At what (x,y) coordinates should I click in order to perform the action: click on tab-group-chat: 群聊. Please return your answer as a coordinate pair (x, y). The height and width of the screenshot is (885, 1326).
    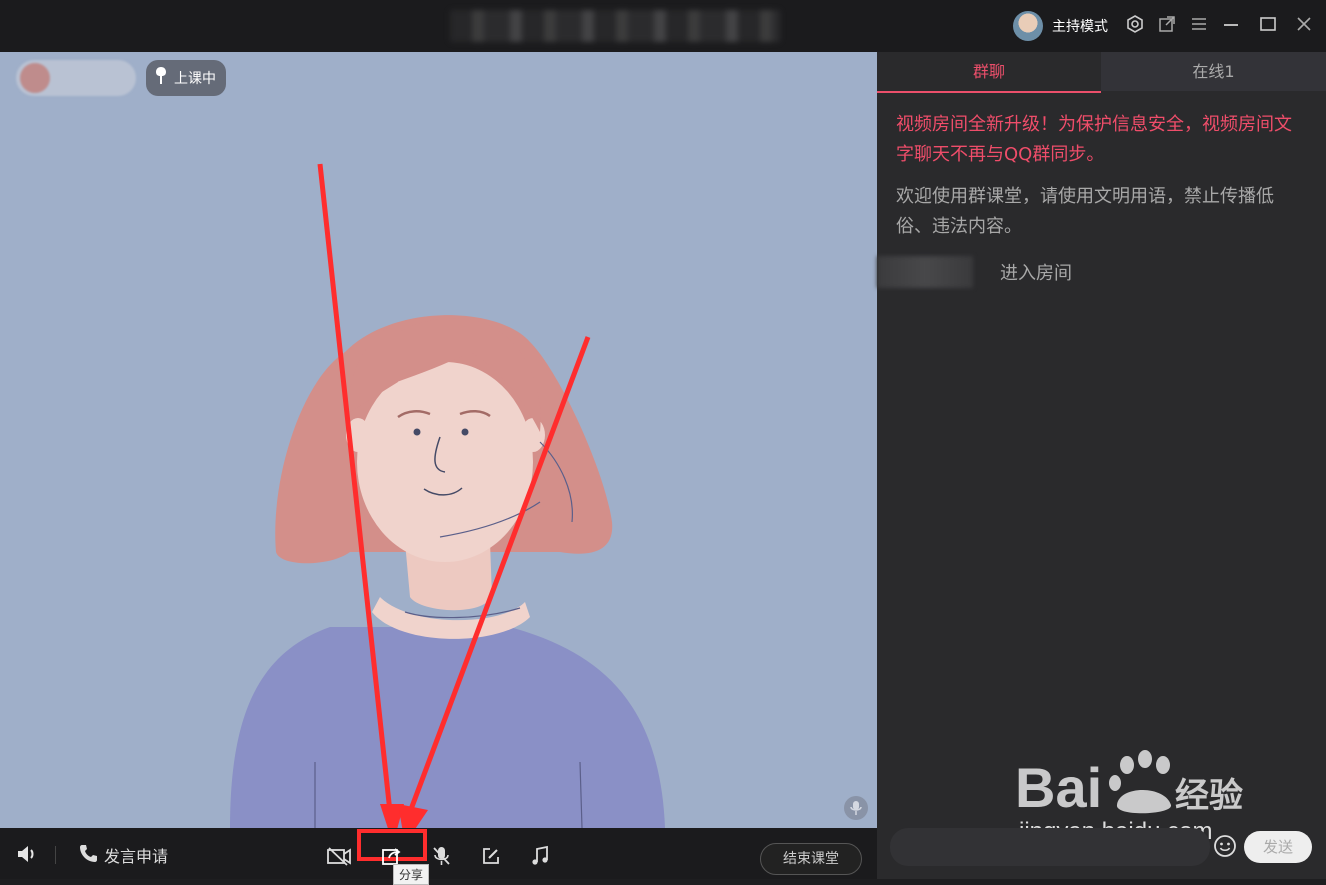
    Looking at the image, I should click on (989, 72).